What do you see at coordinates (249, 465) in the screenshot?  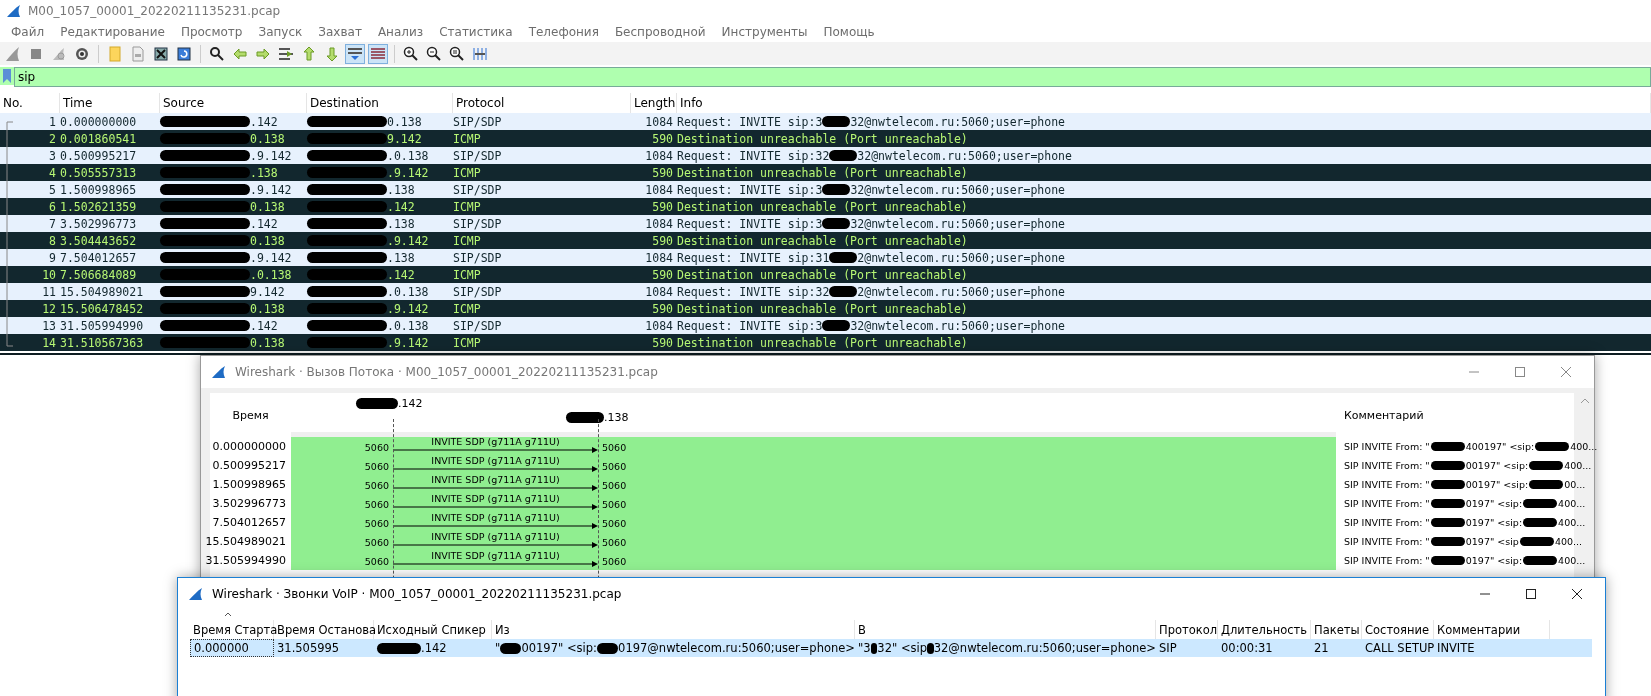 I see `message-time: 0.500995217` at bounding box center [249, 465].